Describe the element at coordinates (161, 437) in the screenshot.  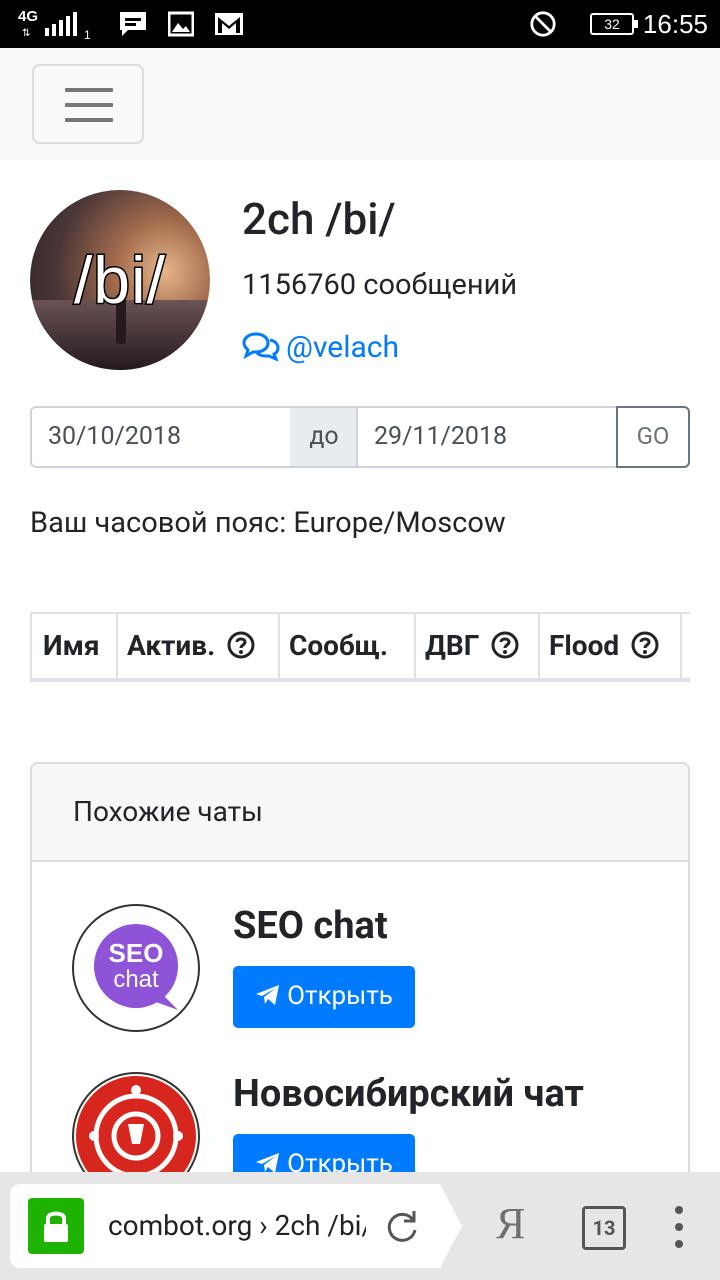
I see `date-from-input: 30/10/2018` at that location.